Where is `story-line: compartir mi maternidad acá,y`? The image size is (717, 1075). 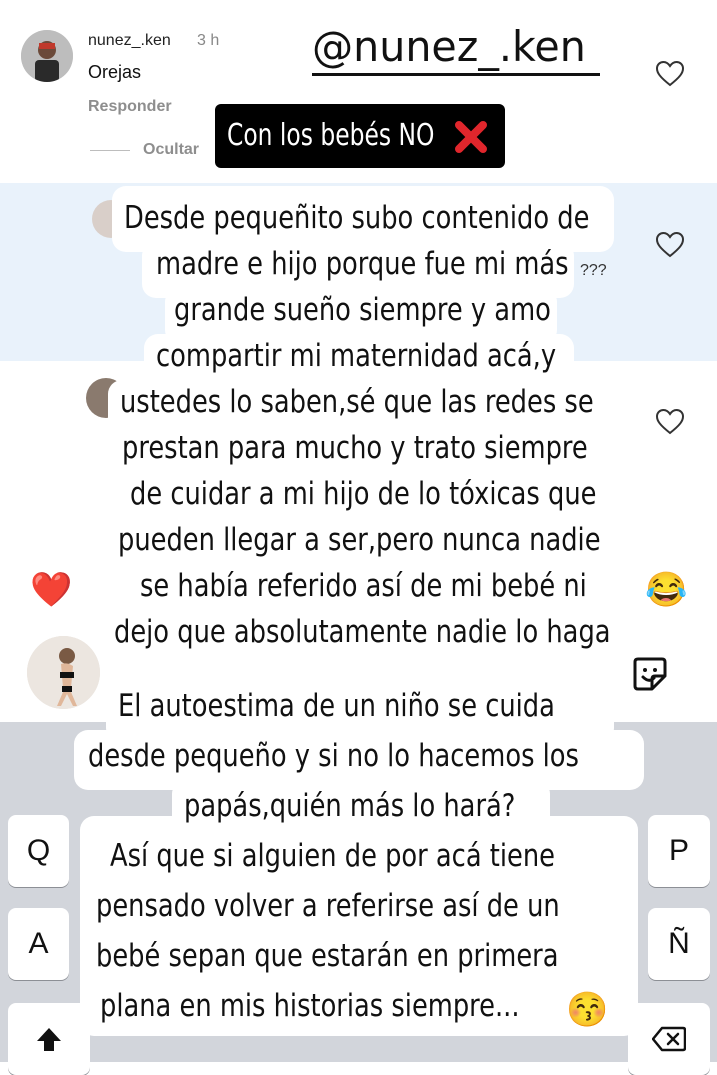
story-line: compartir mi maternidad acá,y is located at coordinates (356, 356).